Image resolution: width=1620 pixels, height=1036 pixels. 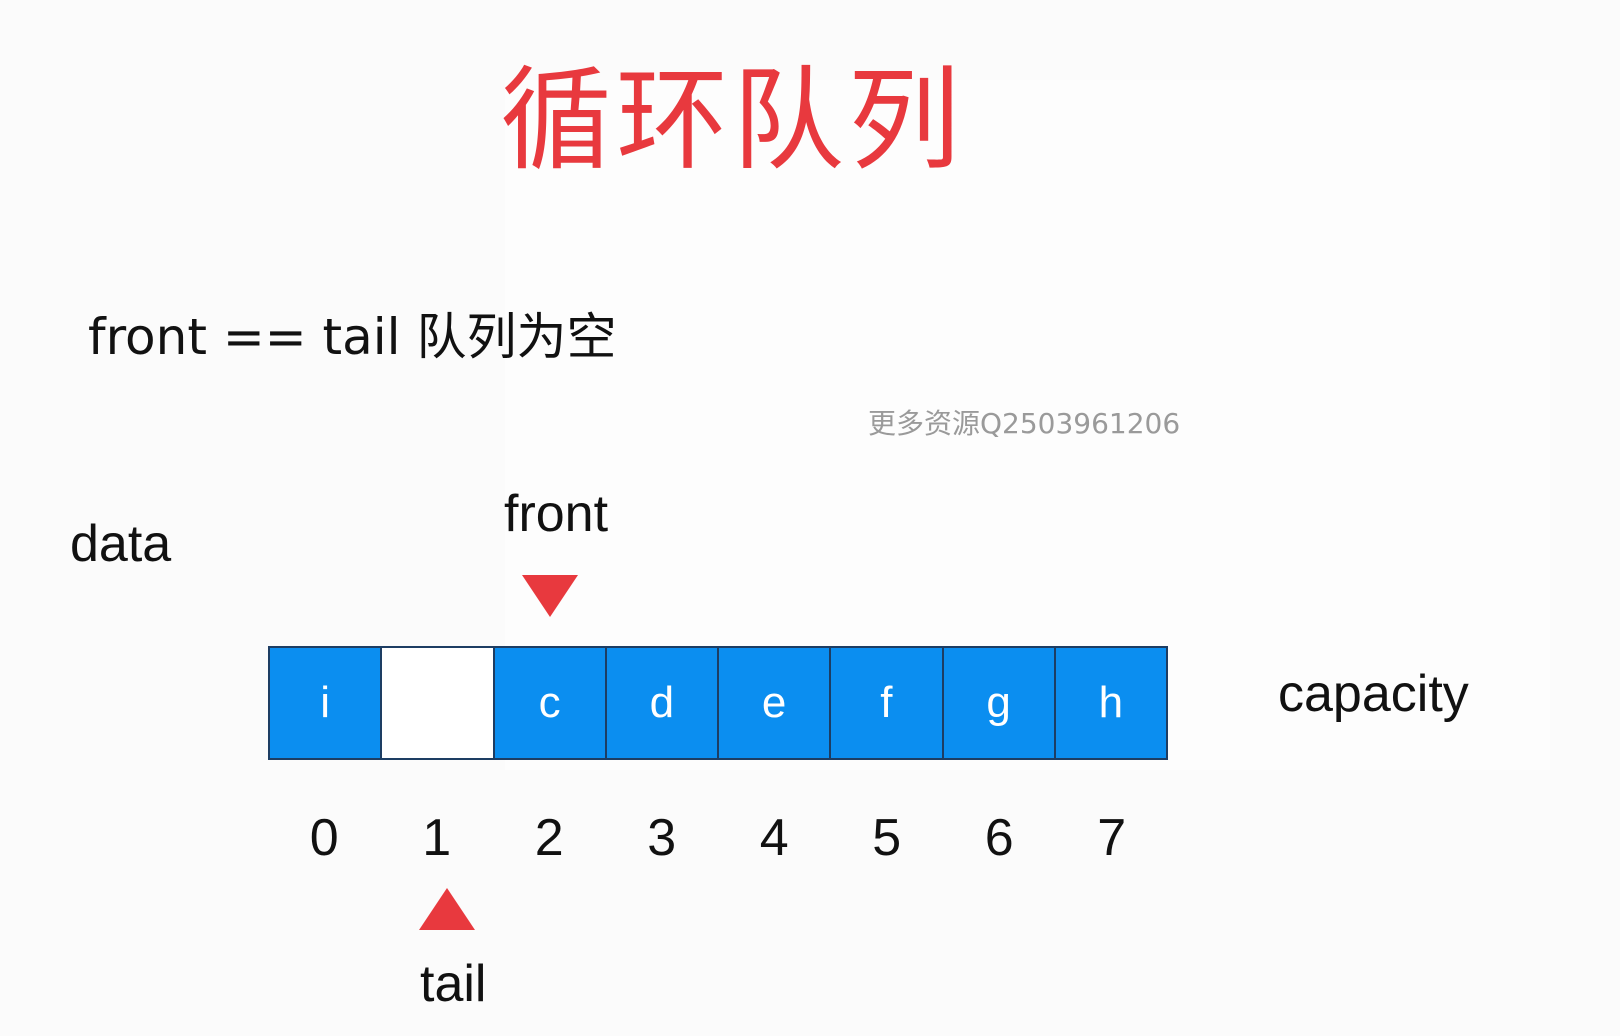 I want to click on index-label-3: 3, so click(x=662, y=838).